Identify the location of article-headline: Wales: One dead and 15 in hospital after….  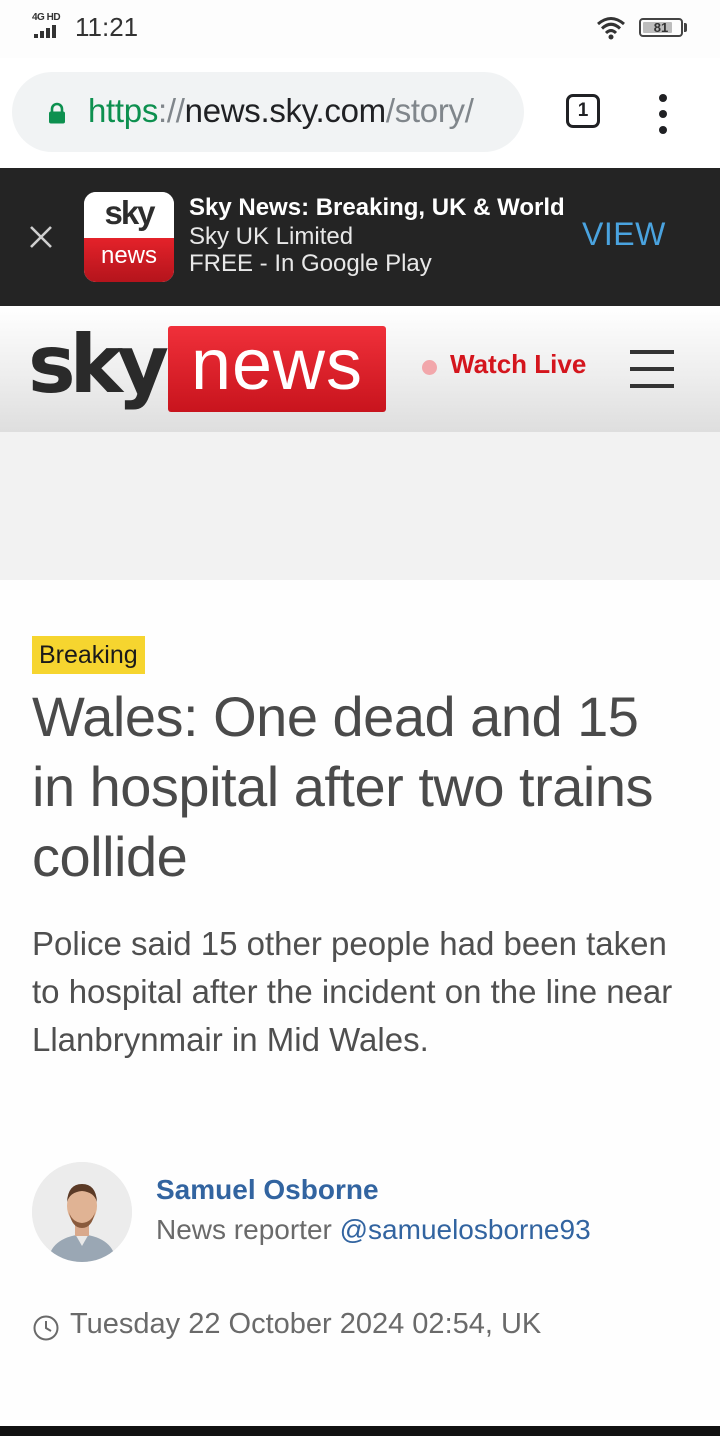
(342, 786).